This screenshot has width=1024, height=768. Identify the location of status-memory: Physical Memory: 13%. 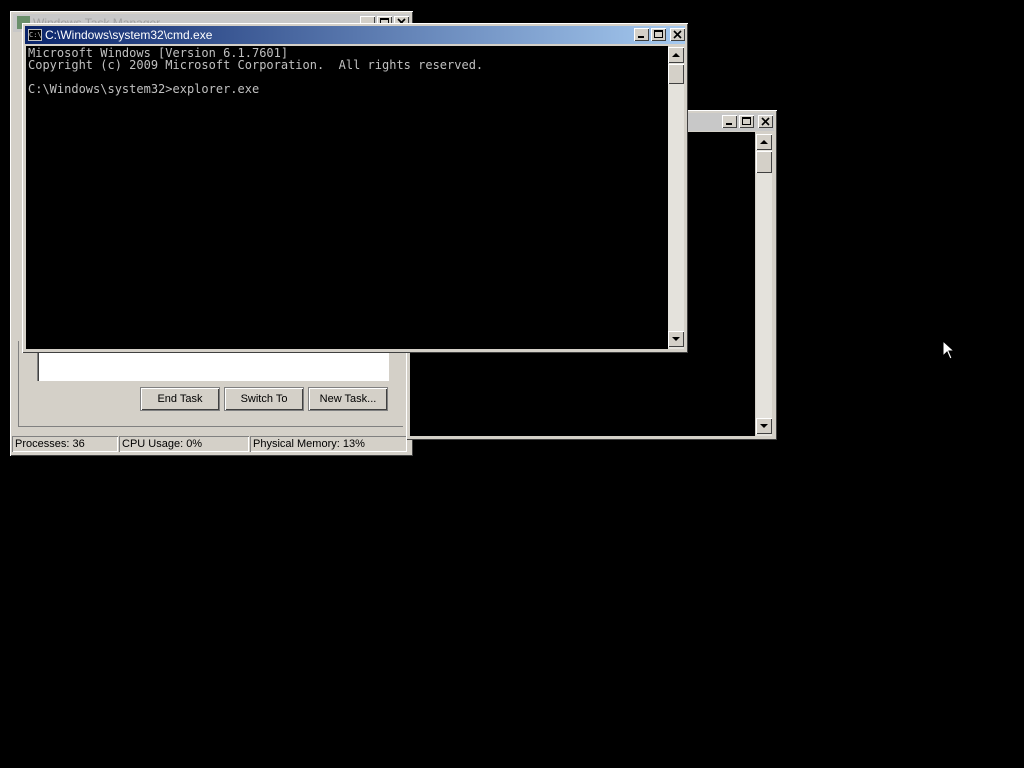
(328, 444).